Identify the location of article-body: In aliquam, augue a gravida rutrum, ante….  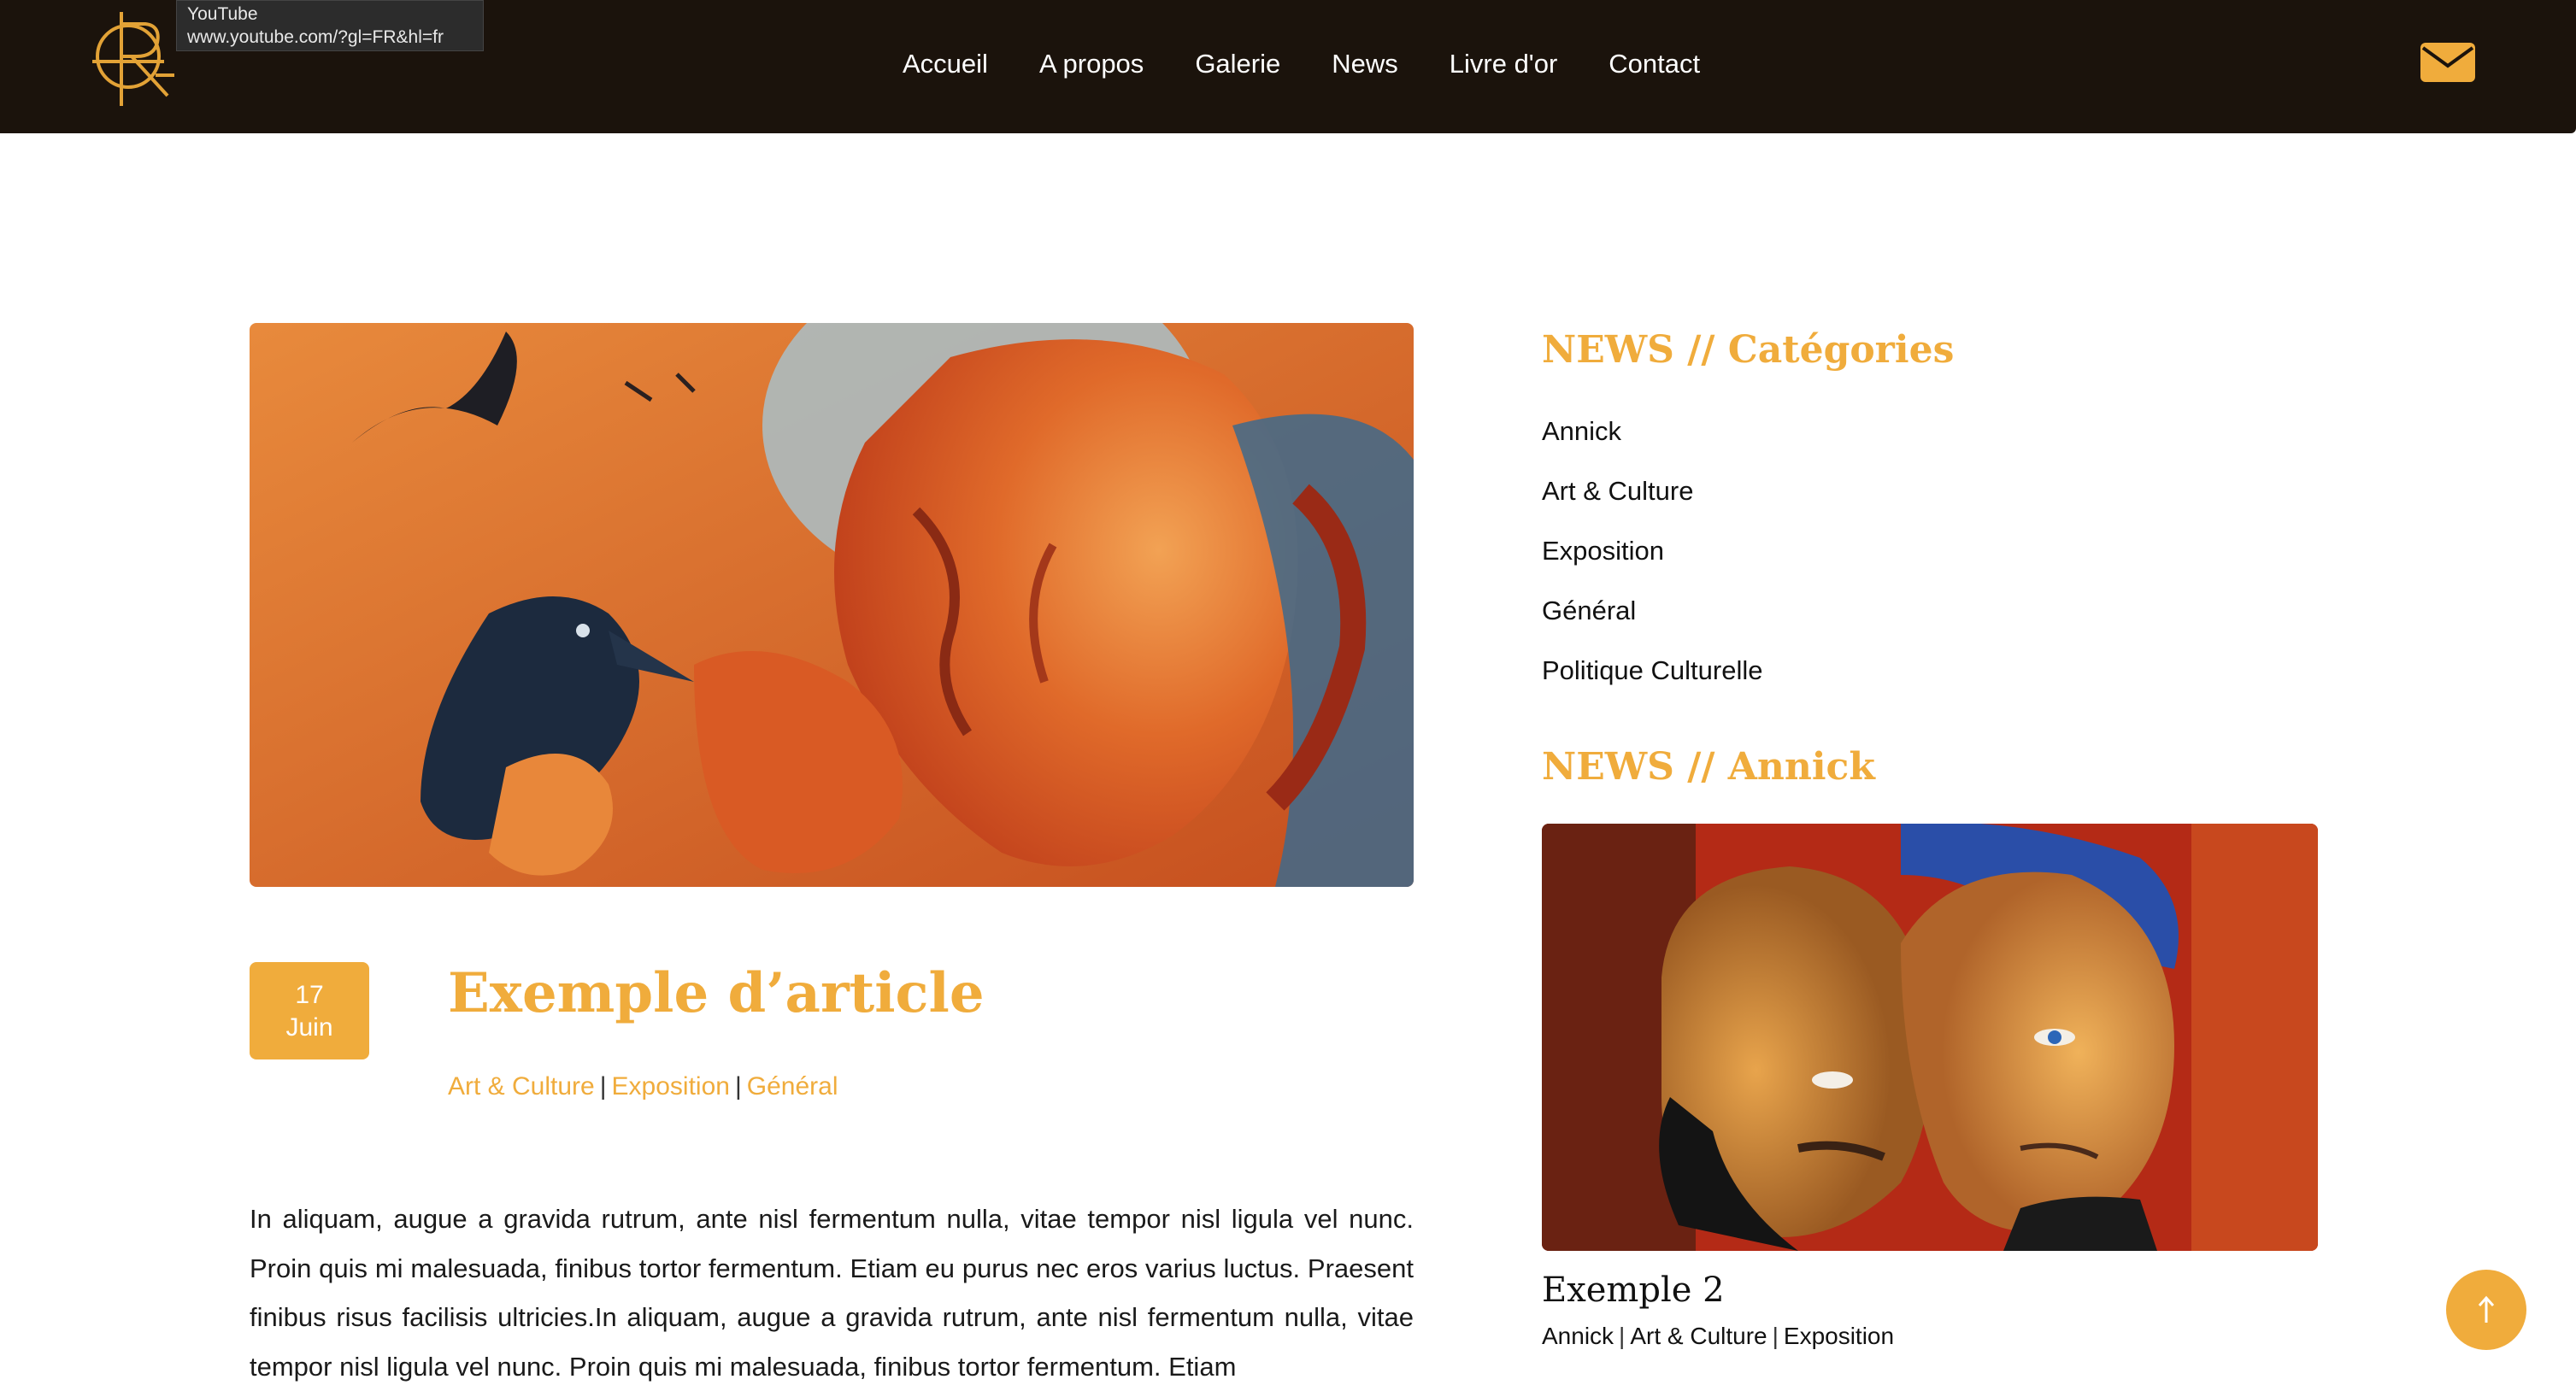
(832, 1293).